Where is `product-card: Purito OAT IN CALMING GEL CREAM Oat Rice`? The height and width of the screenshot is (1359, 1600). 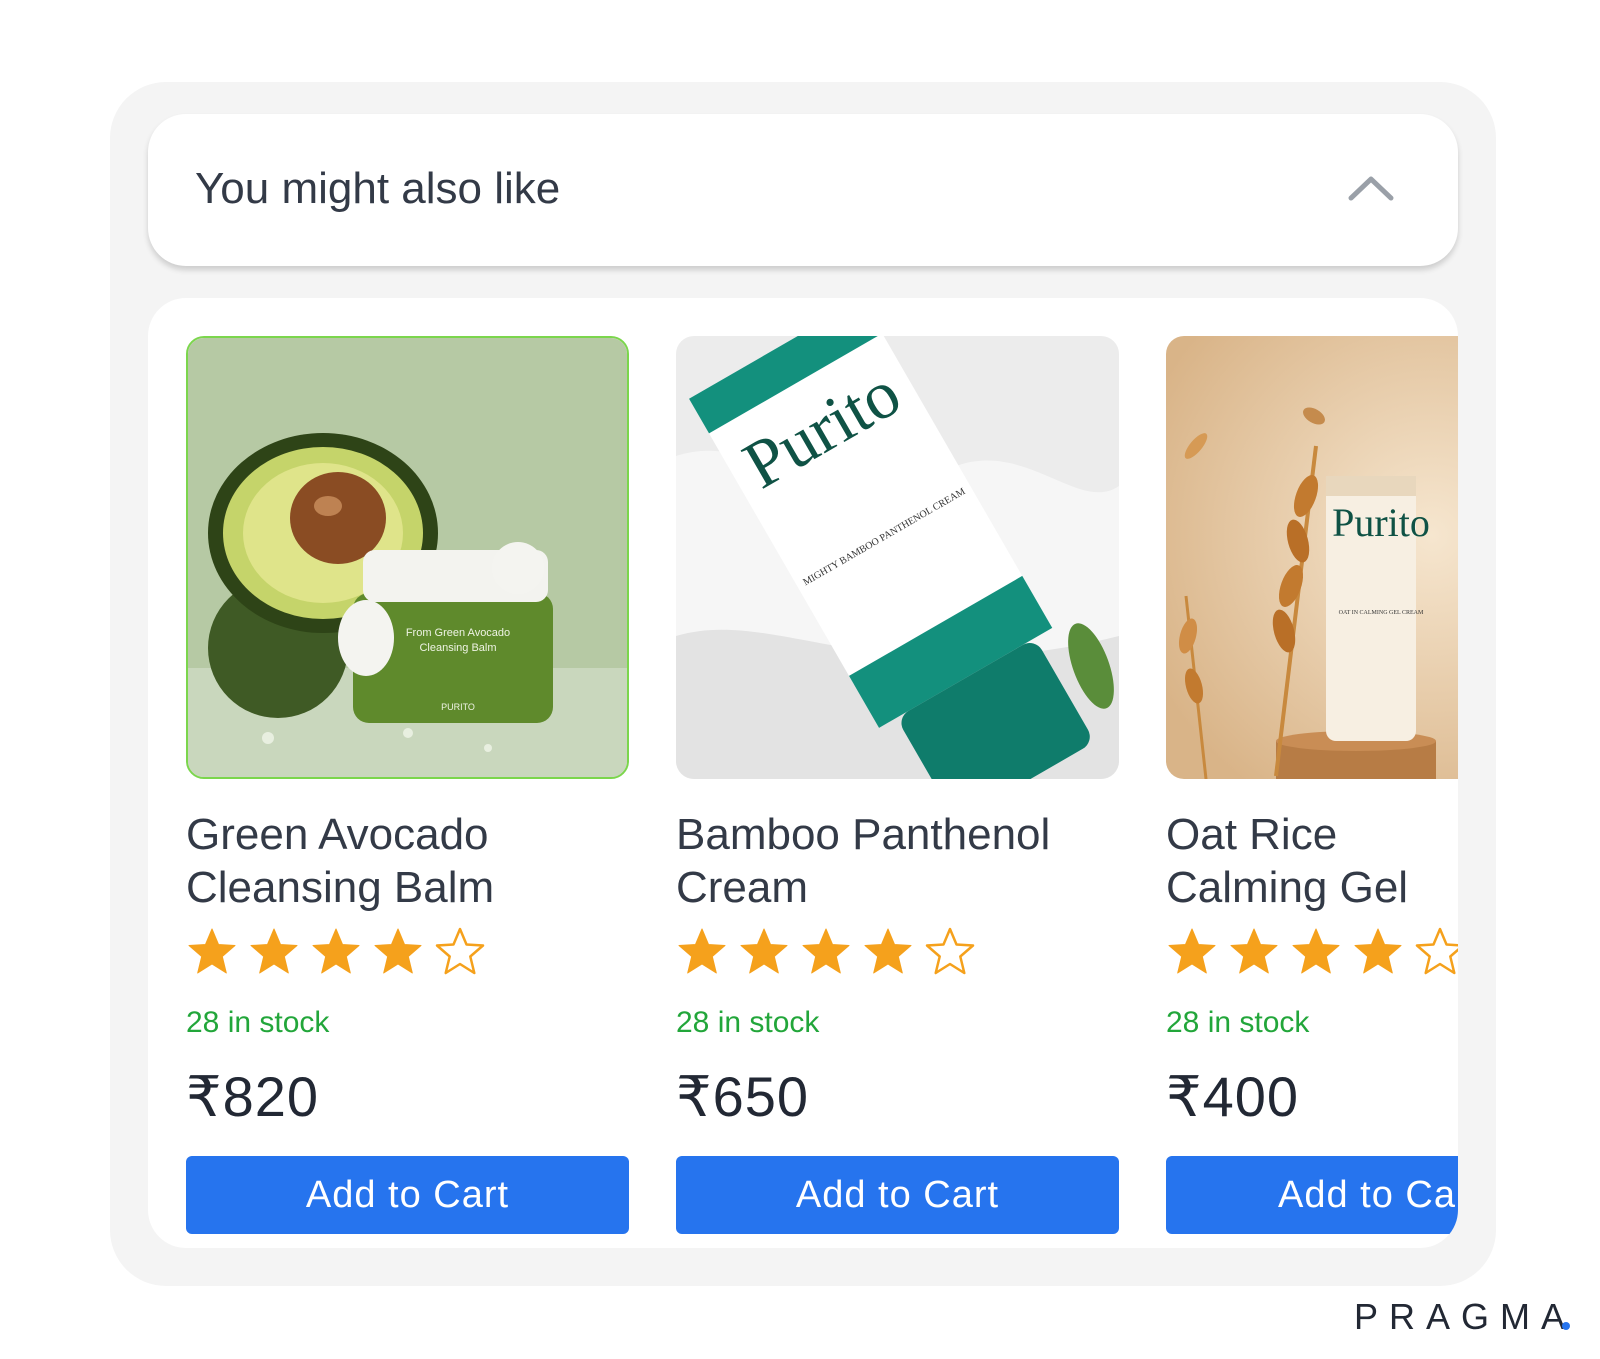
product-card: Purito OAT IN CALMING GEL CREAM Oat Rice is located at coordinates (1312, 785).